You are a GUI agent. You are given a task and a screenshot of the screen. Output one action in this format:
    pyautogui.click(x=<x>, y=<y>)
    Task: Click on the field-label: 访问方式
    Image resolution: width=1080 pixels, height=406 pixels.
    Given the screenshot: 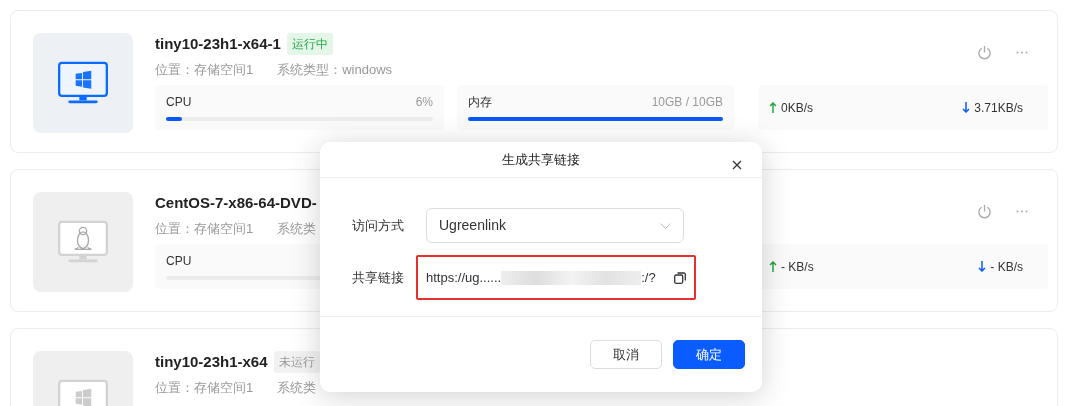 What is the action you would take?
    pyautogui.click(x=378, y=225)
    